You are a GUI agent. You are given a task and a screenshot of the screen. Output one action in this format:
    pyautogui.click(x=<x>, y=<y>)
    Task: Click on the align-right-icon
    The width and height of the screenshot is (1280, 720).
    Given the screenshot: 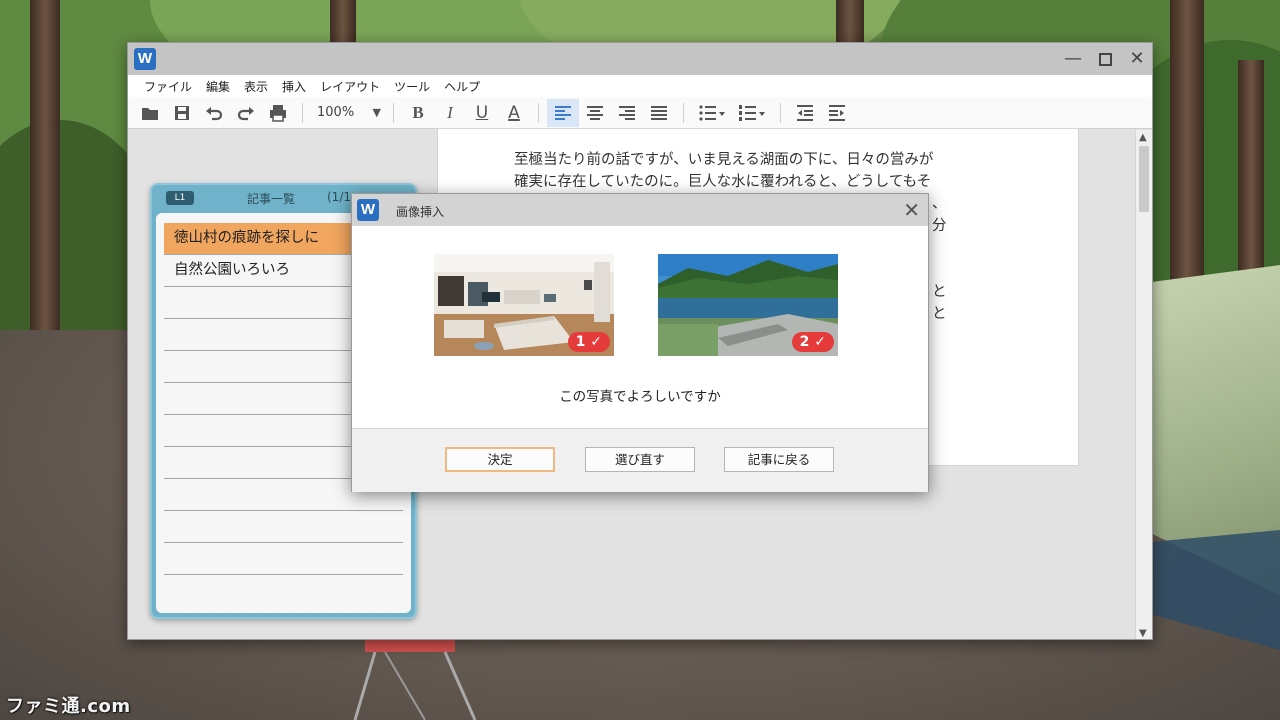 What is the action you would take?
    pyautogui.click(x=627, y=113)
    